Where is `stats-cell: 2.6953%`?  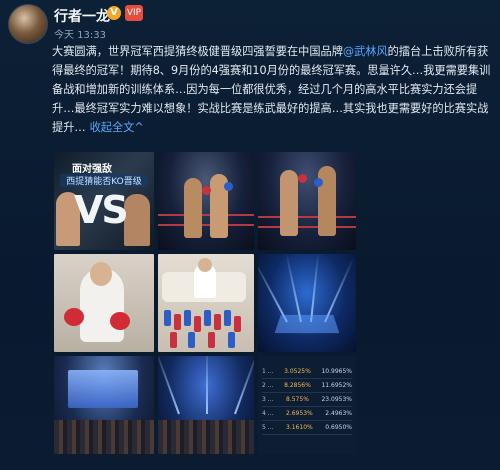 stats-cell: 2.6953% is located at coordinates (299, 413).